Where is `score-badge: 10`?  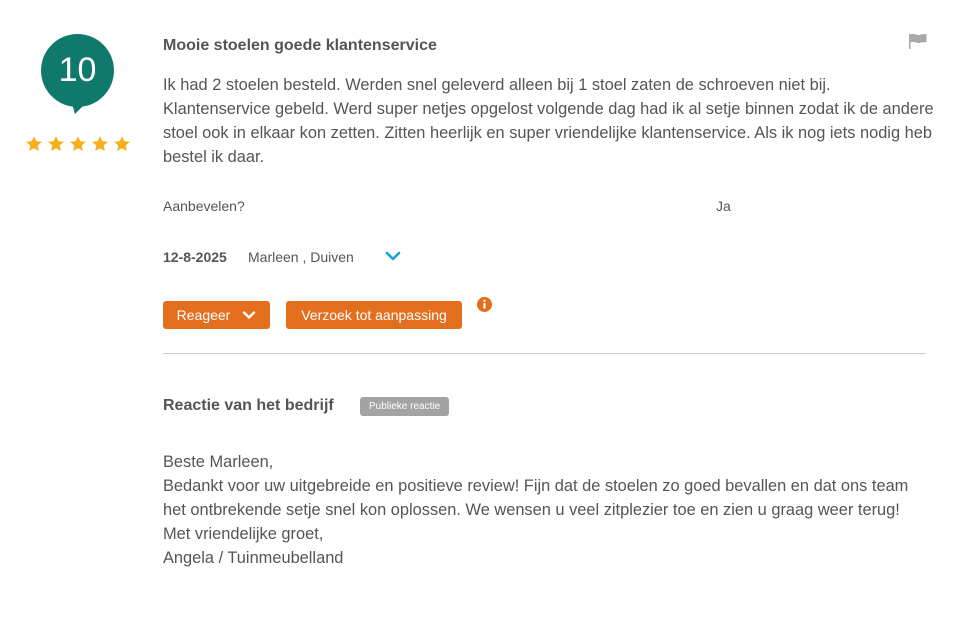
score-badge: 10 is located at coordinates (77, 74).